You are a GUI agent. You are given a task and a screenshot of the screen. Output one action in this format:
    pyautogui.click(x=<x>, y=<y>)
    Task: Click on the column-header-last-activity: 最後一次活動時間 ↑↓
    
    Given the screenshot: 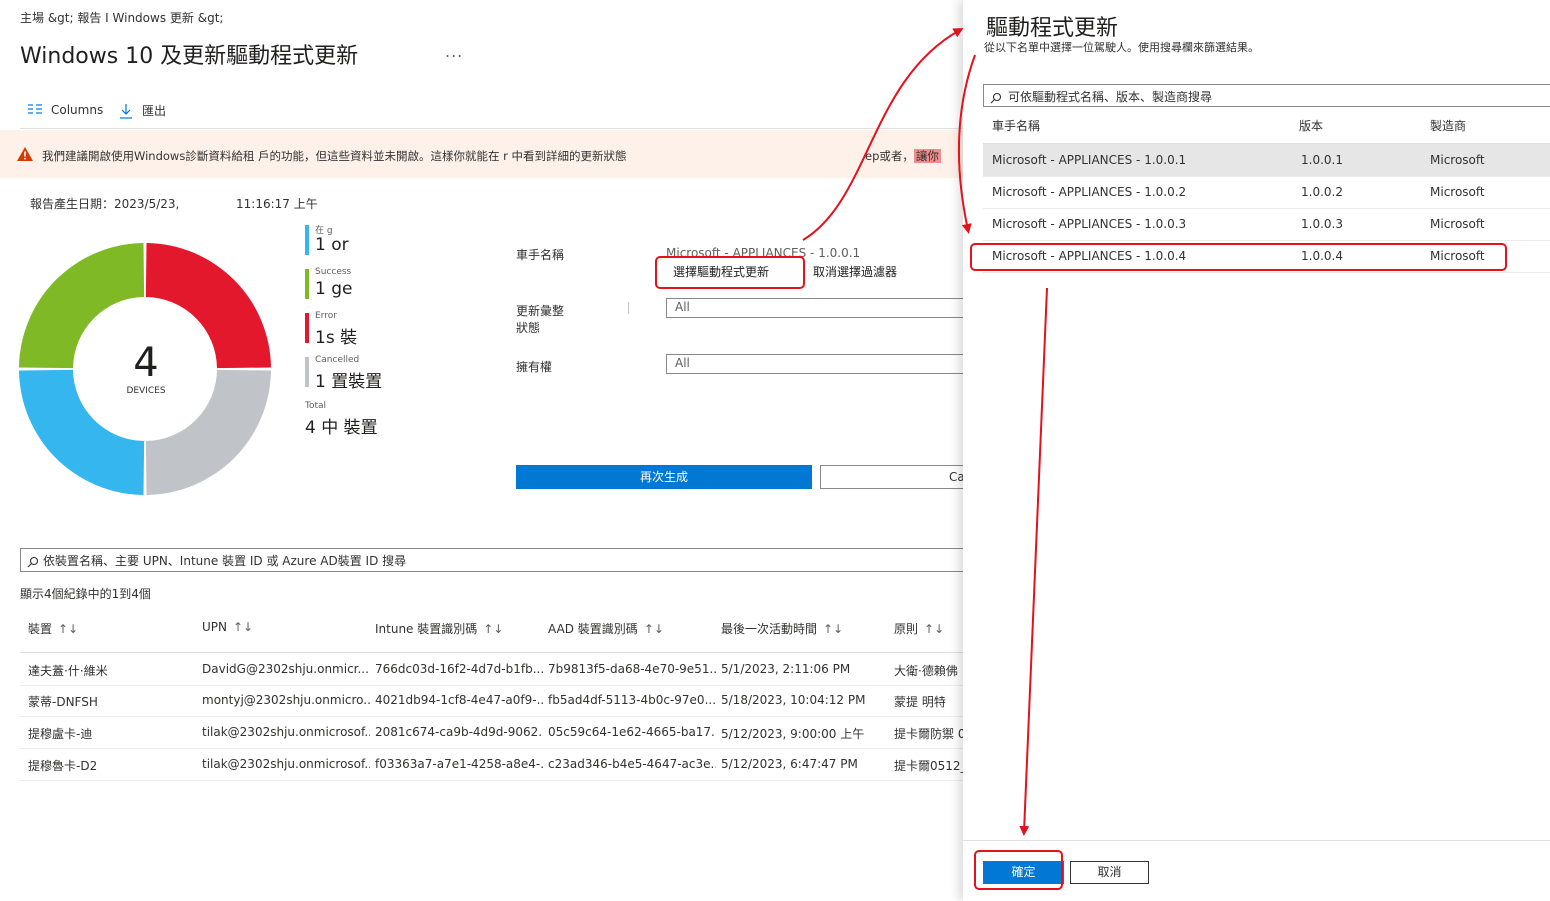 What is the action you would take?
    pyautogui.click(x=782, y=628)
    